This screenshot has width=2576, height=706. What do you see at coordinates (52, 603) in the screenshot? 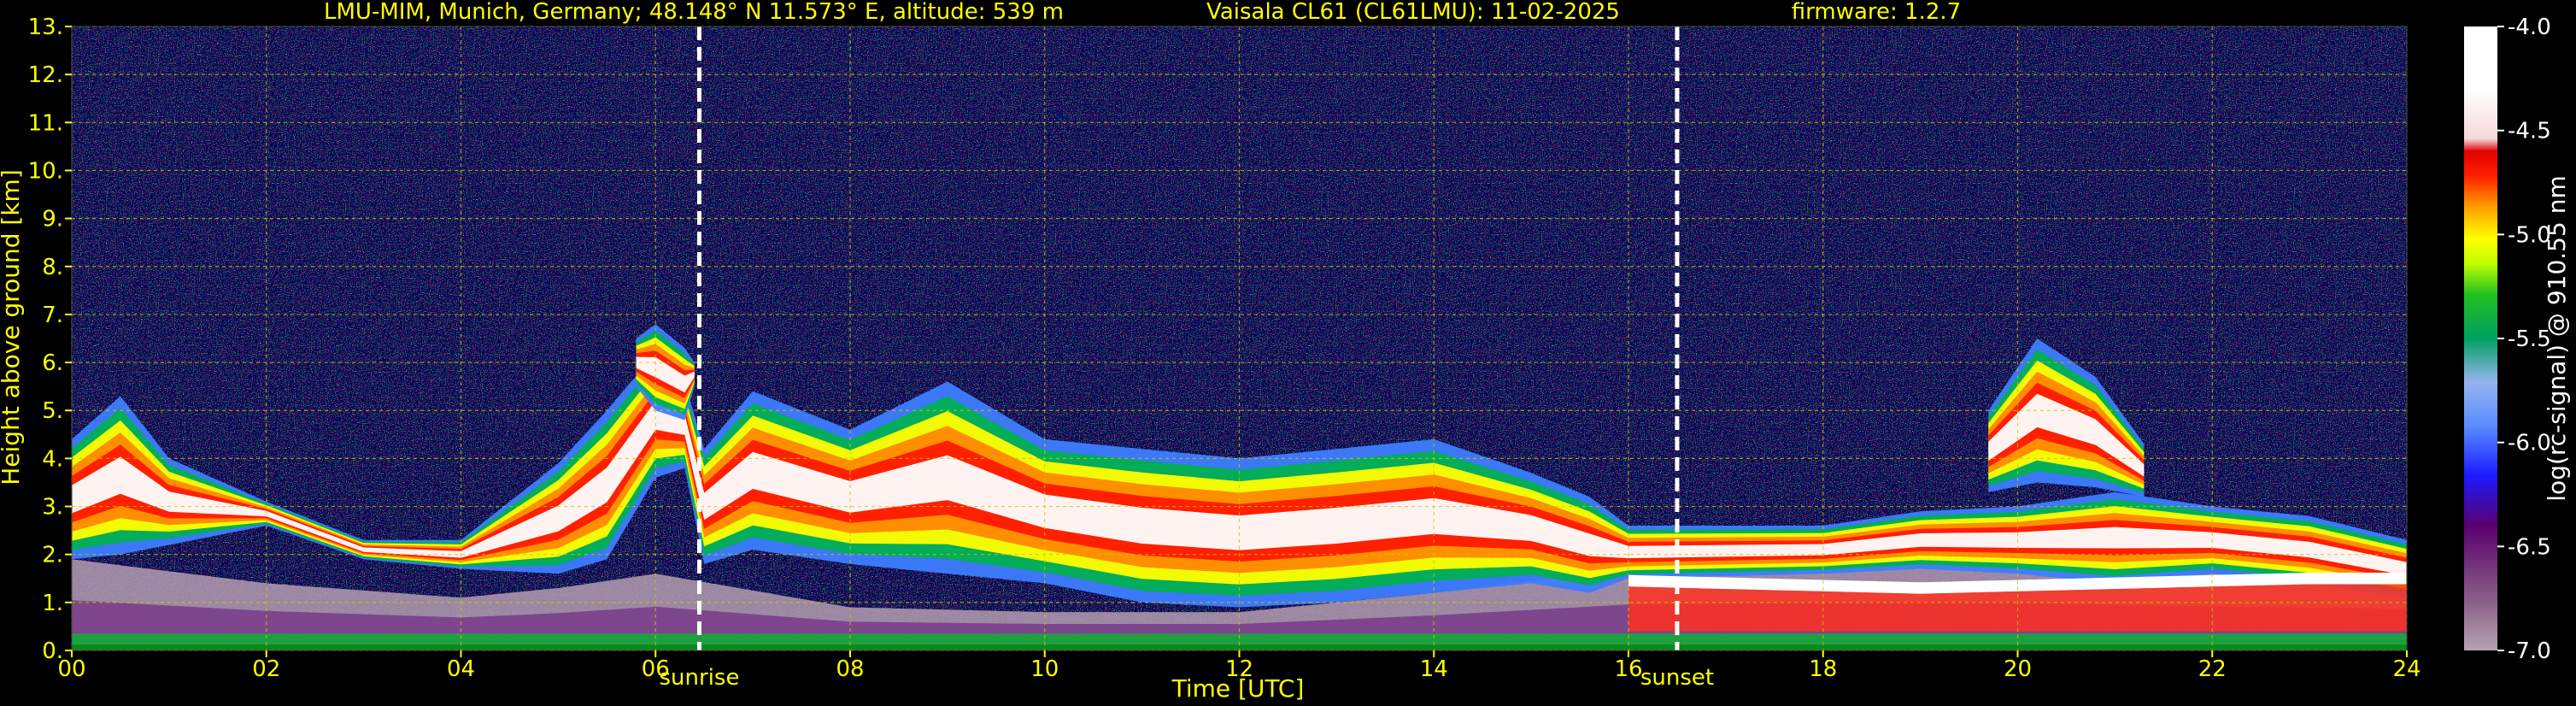
I see `y-tick-label: 1.` at bounding box center [52, 603].